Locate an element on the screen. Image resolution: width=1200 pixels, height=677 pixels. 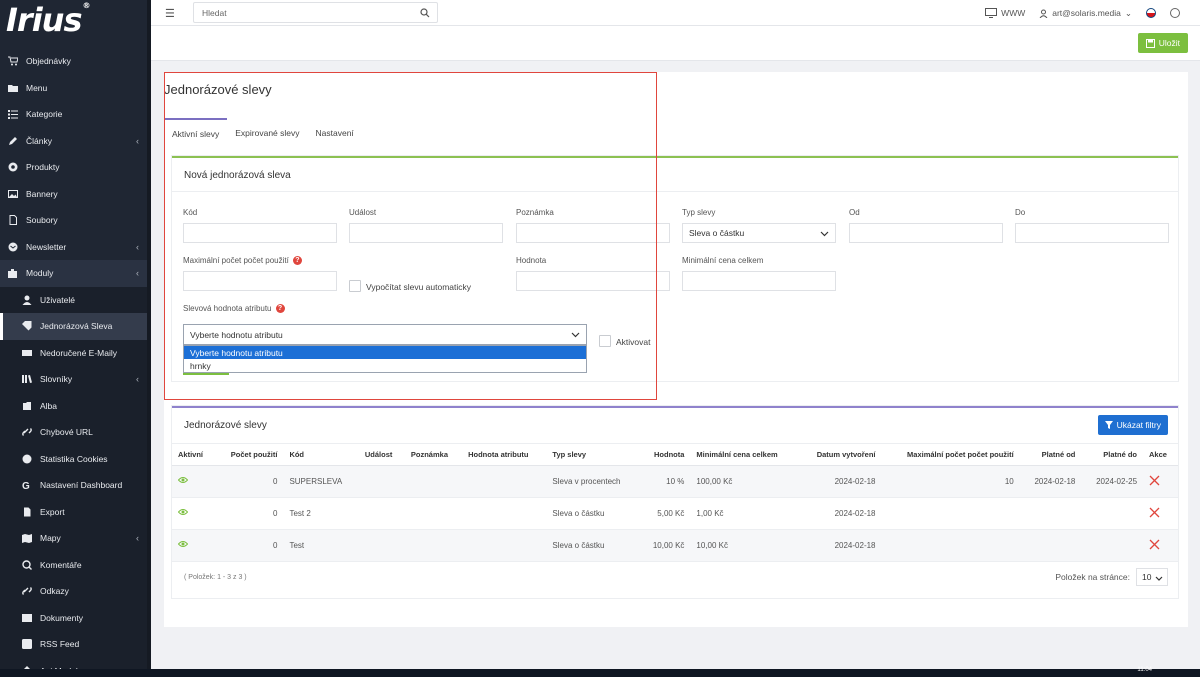
tab-expired-discounts: Expirované slevy is located at coordinates (267, 133).